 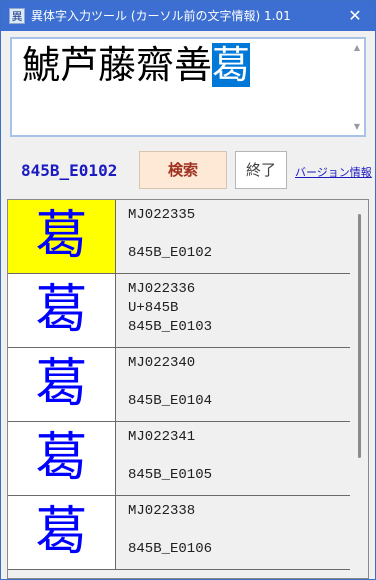 What do you see at coordinates (183, 170) in the screenshot?
I see `search-button: 検索` at bounding box center [183, 170].